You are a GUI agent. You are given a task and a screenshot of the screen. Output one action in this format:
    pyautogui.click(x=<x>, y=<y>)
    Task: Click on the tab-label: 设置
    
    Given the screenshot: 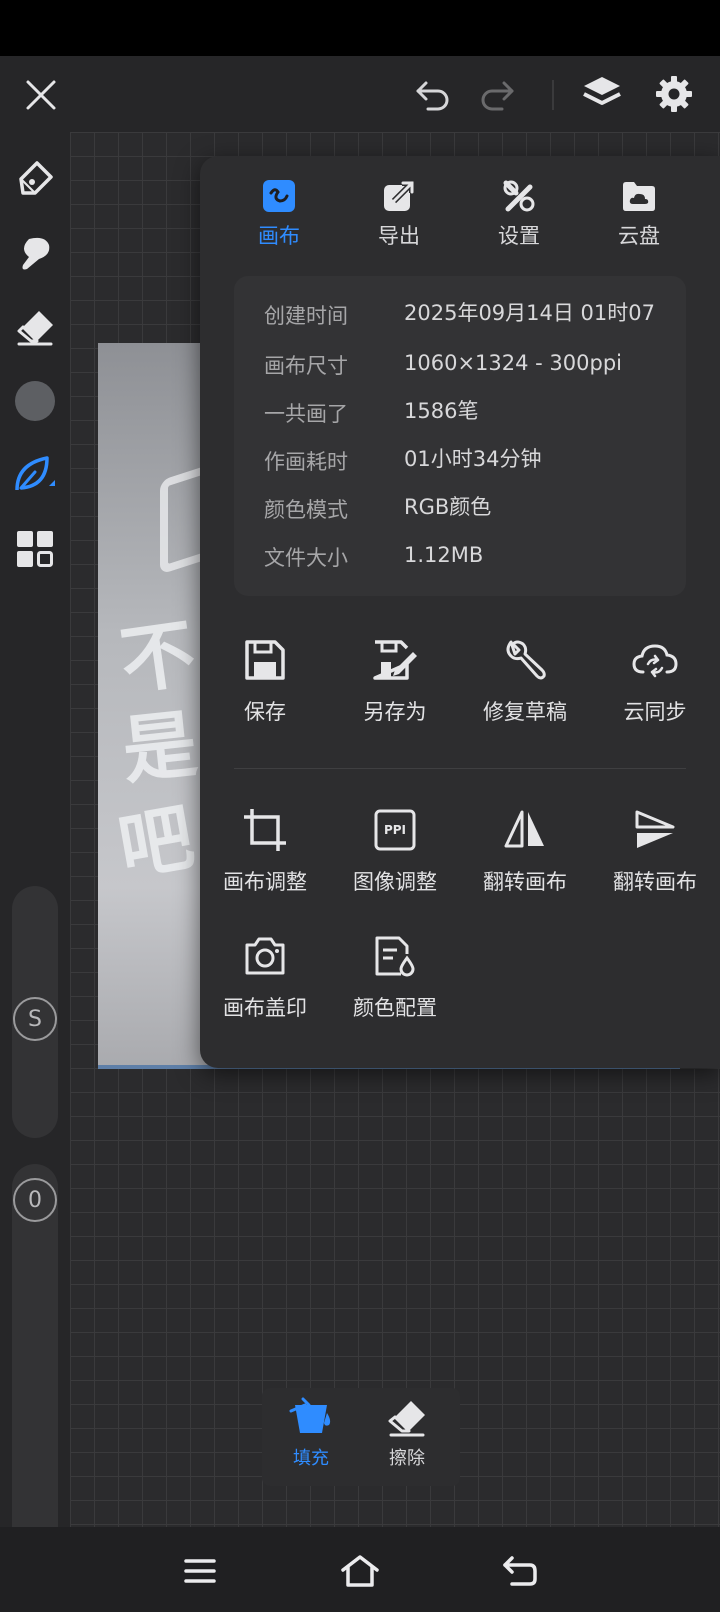 What is the action you would take?
    pyautogui.click(x=519, y=236)
    